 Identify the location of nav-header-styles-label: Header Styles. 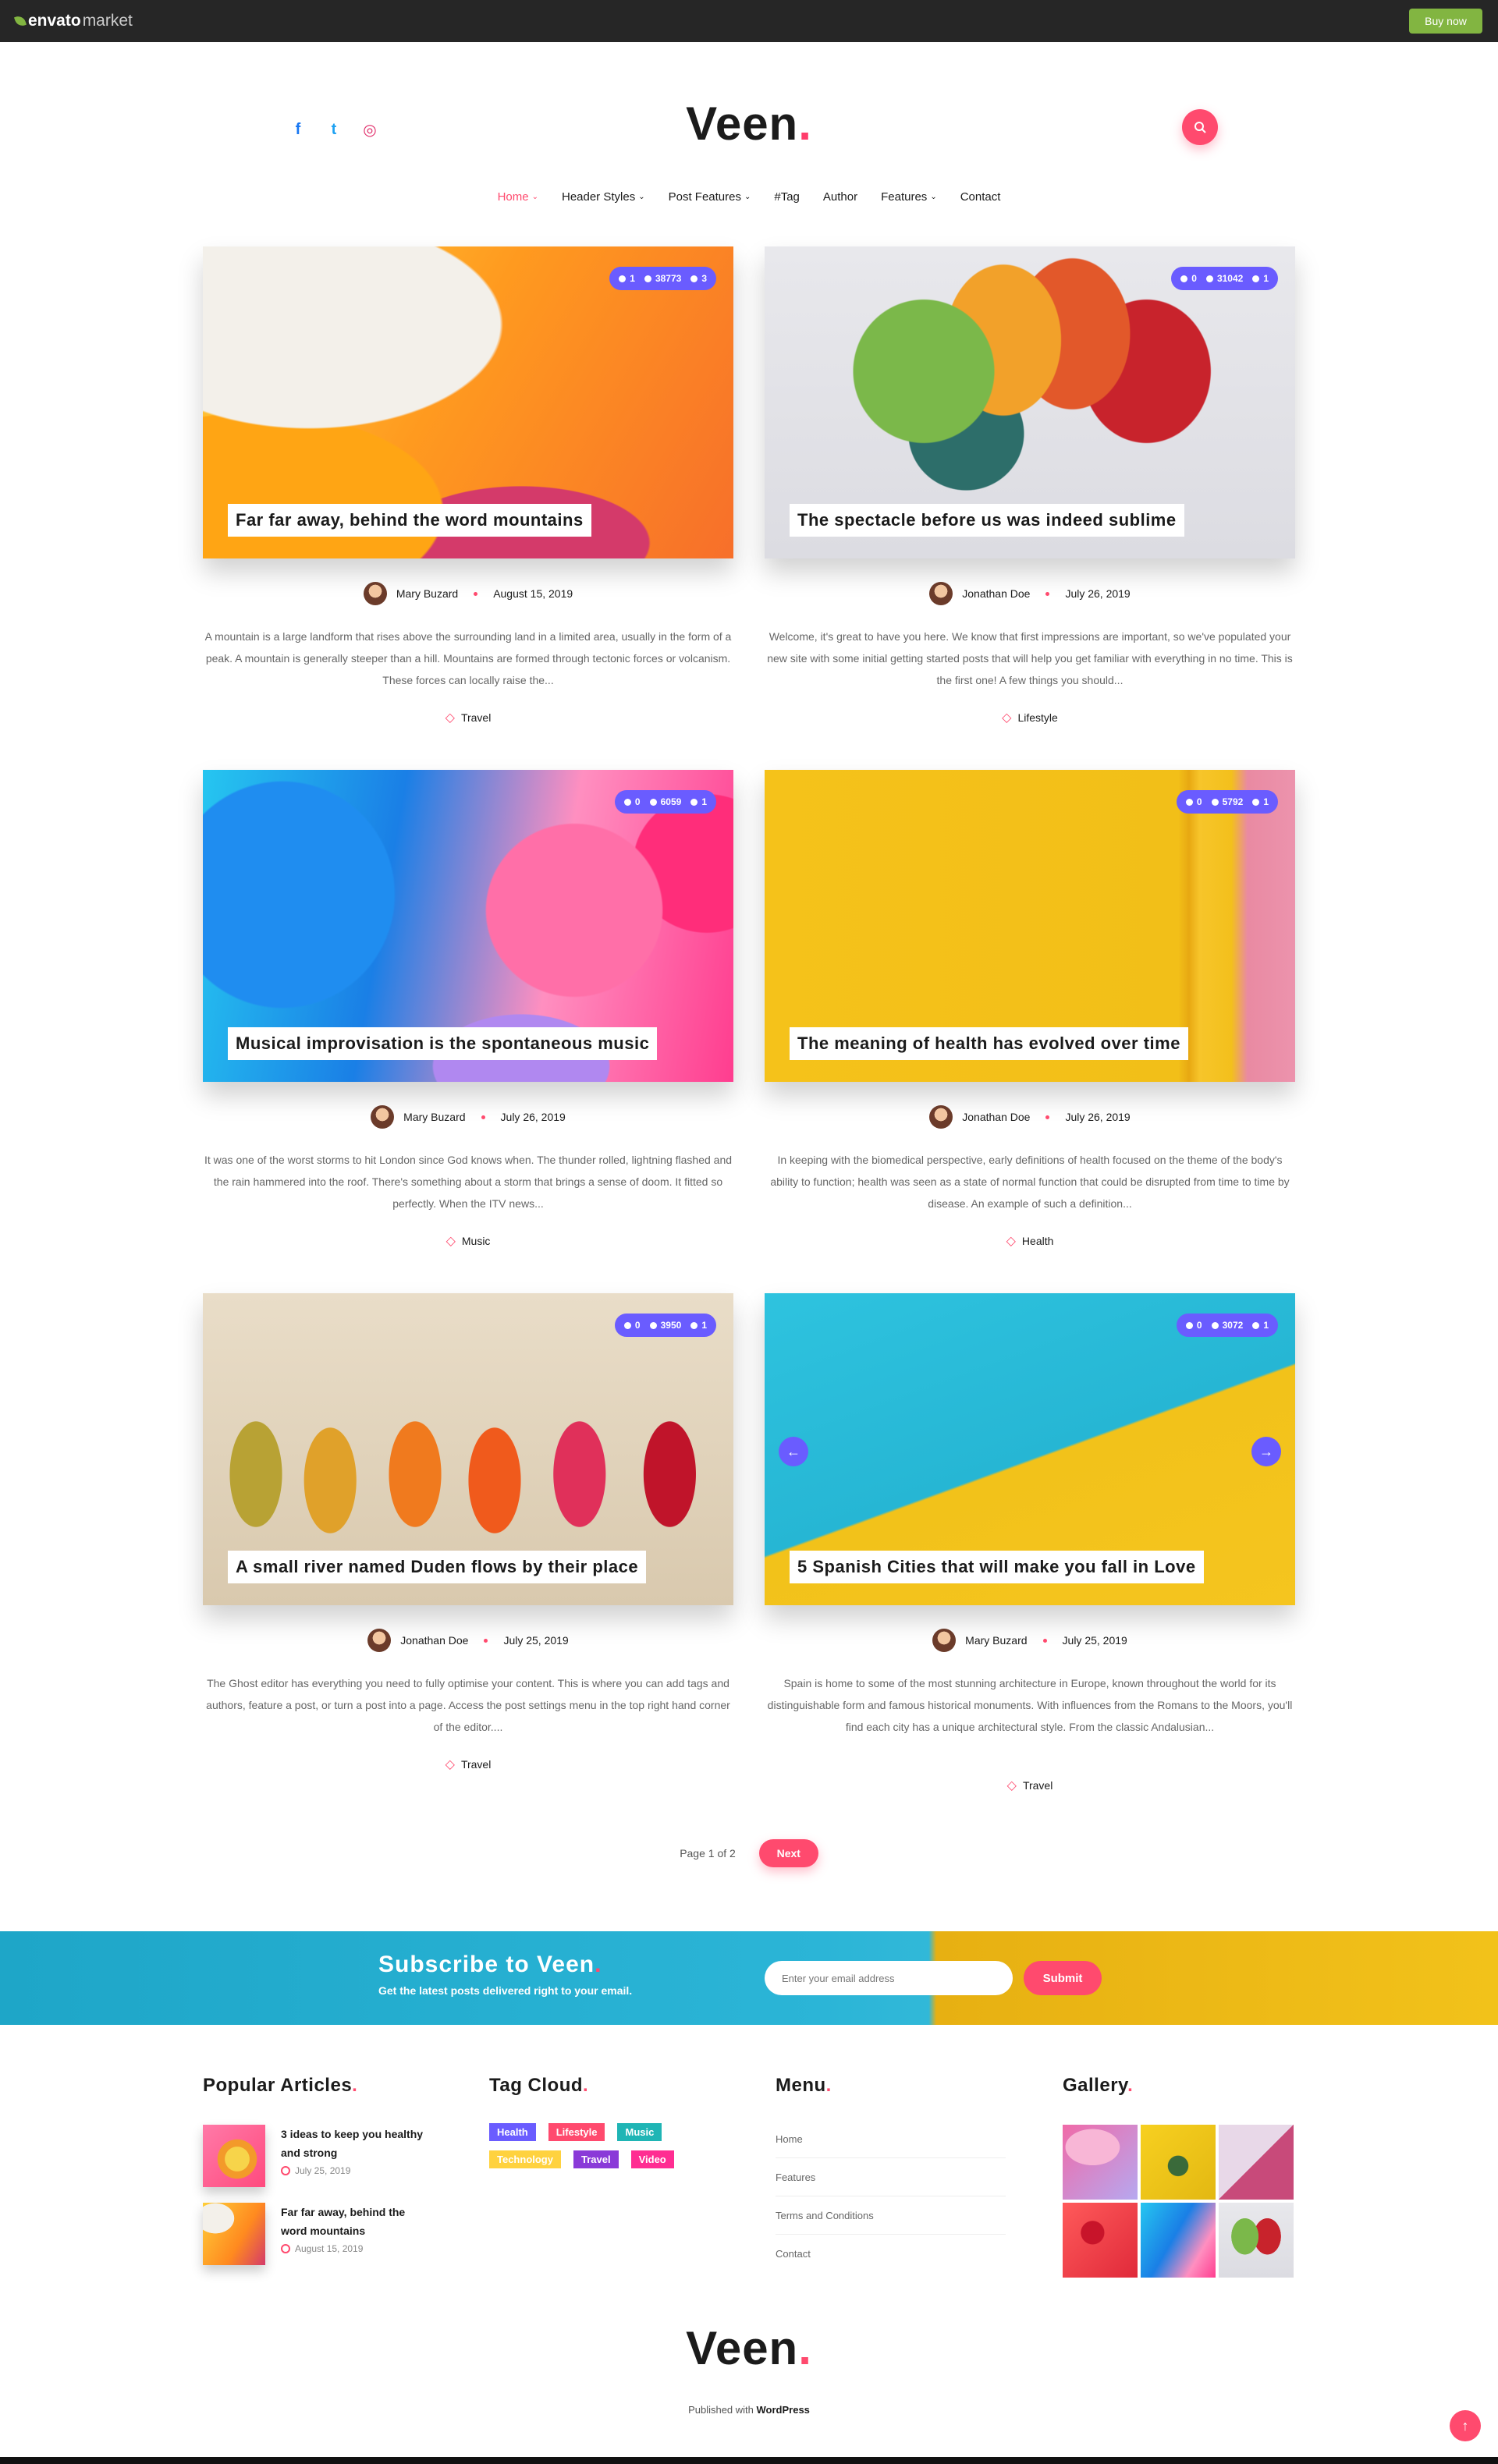
(598, 197).